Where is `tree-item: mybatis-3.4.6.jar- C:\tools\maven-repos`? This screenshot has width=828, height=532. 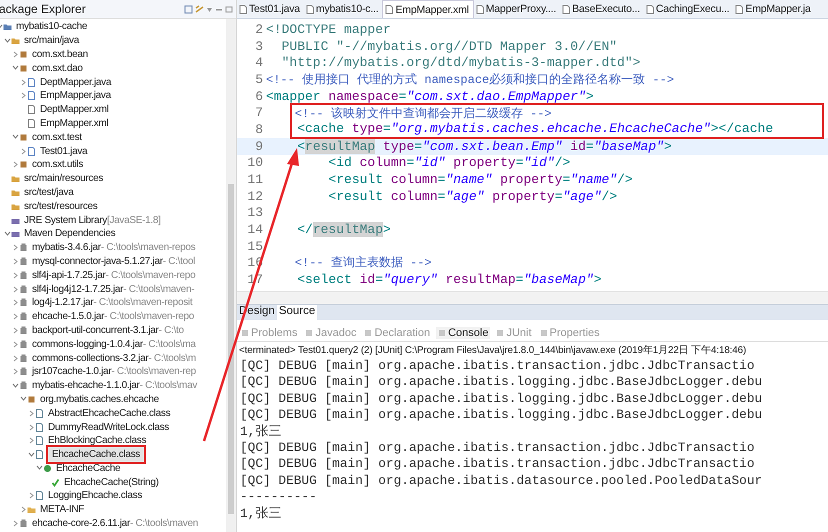
tree-item: mybatis-3.4.6.jar- C:\tools\maven-repos is located at coordinates (114, 247).